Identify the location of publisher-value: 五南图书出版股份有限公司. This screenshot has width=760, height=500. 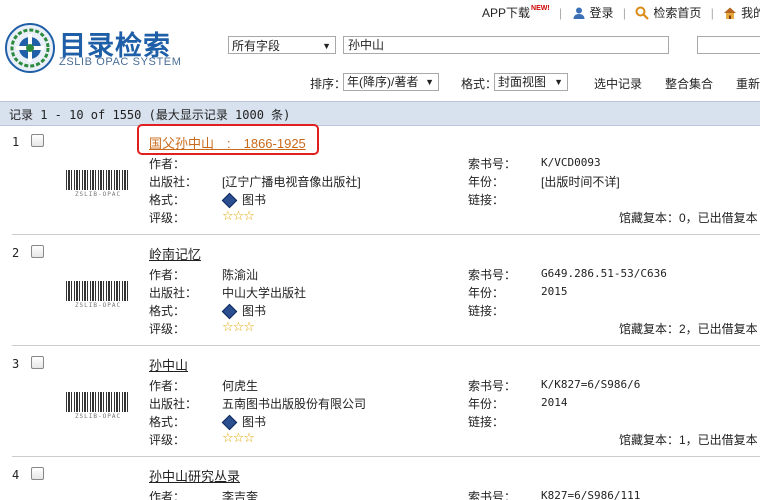
(294, 404).